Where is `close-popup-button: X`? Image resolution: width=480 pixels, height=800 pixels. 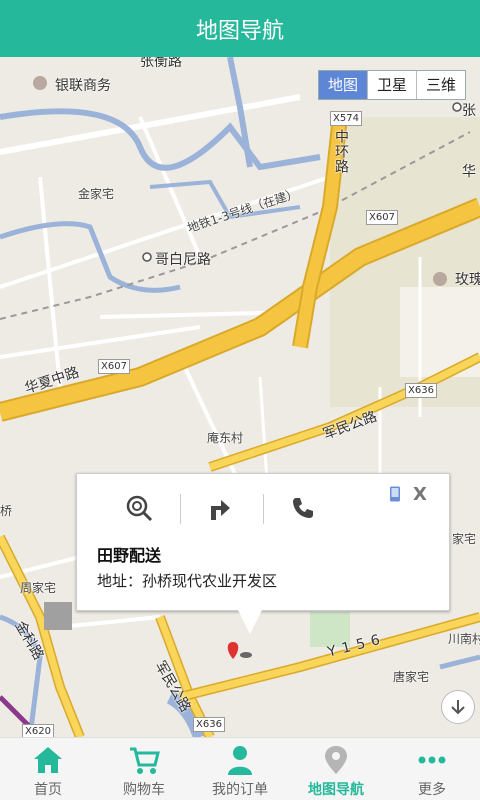 close-popup-button: X is located at coordinates (420, 494).